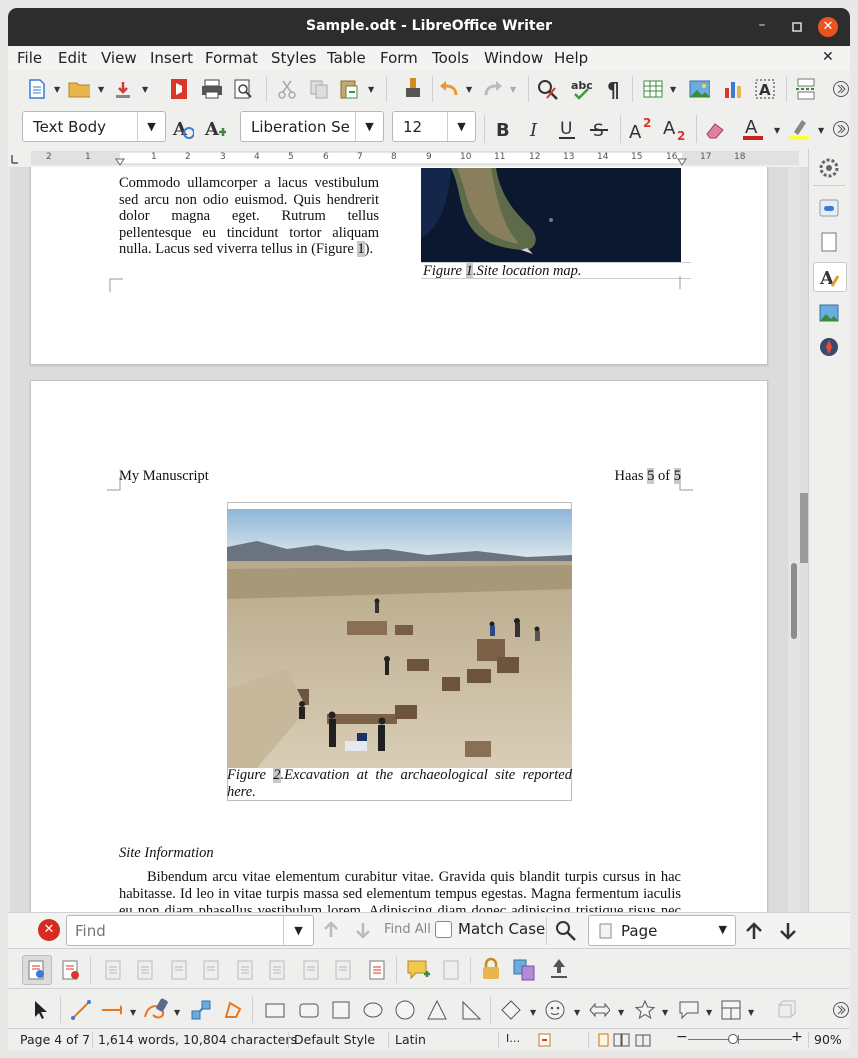 The height and width of the screenshot is (1058, 858). Describe the element at coordinates (493, 89) in the screenshot. I see `redo-icon` at that location.